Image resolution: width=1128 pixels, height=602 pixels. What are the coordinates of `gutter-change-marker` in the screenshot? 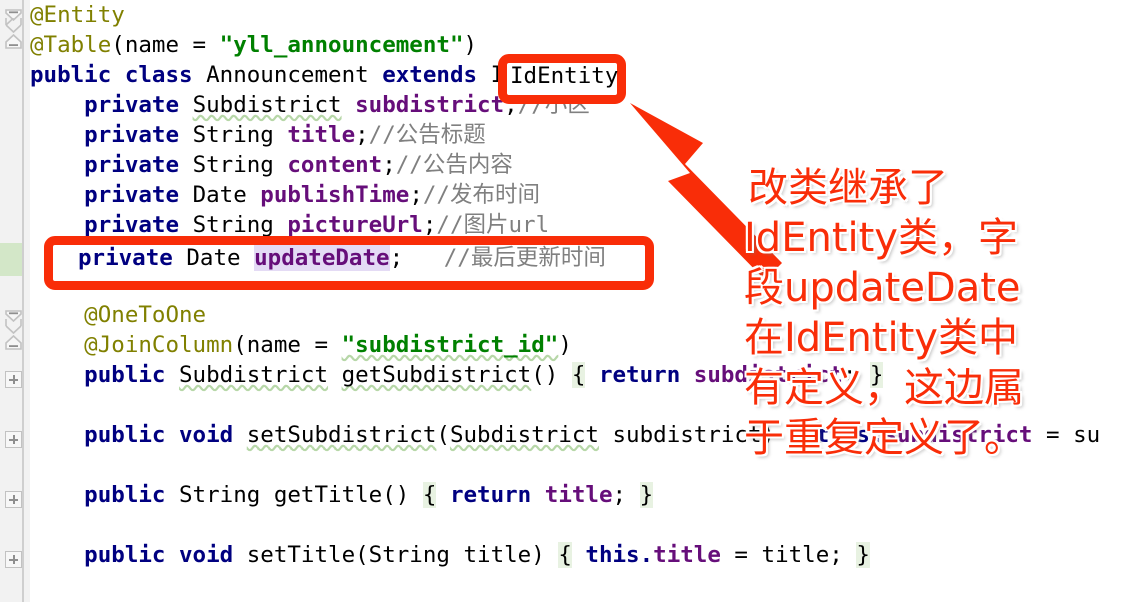 It's located at (11, 259).